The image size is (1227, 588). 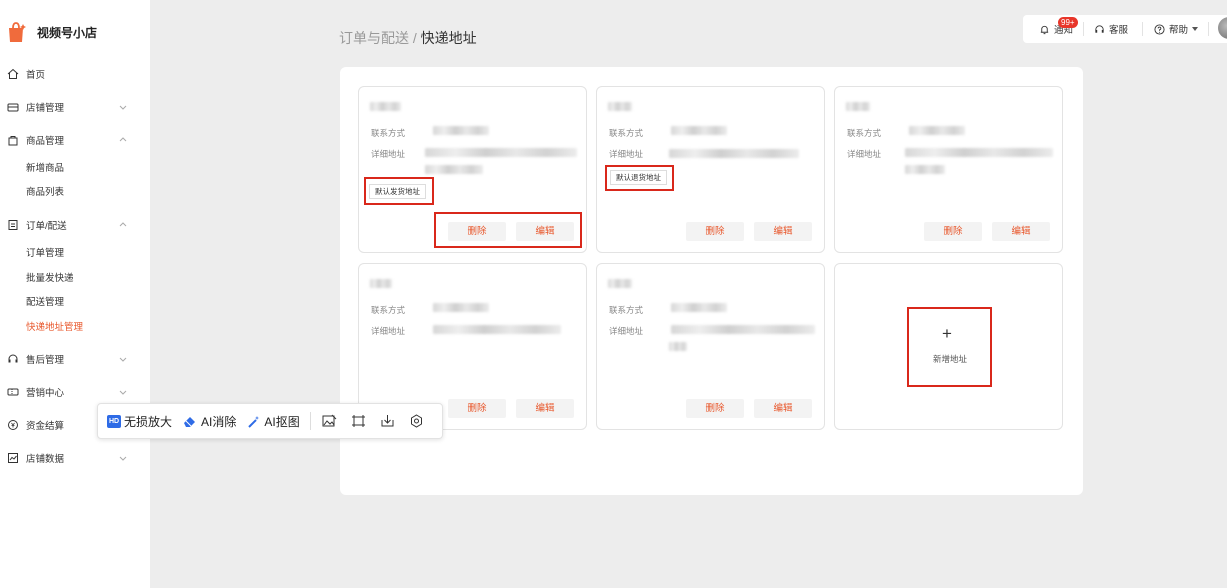 I want to click on floating-image-toolbar: HD 无损放大 AI消除 AI抠图, so click(x=270, y=421).